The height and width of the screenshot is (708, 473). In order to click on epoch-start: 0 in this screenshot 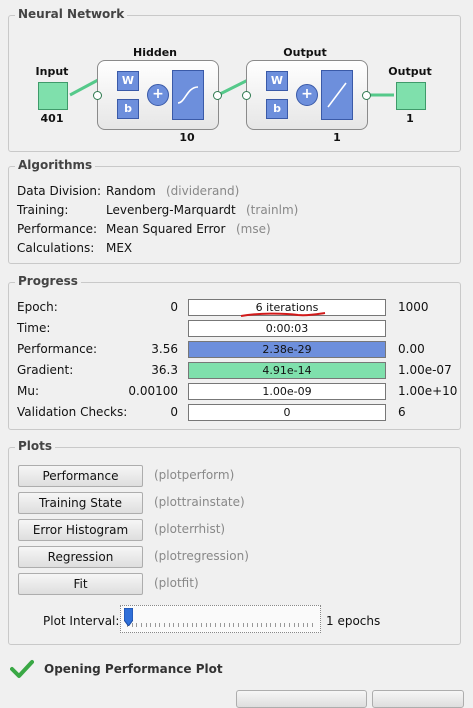, I will do `click(174, 307)`.